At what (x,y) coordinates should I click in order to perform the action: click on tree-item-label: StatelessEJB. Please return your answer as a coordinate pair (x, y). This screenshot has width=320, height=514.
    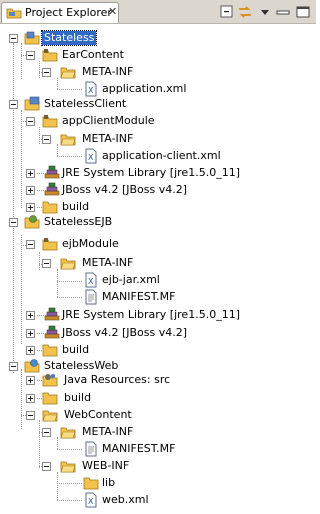
    Looking at the image, I should click on (78, 222).